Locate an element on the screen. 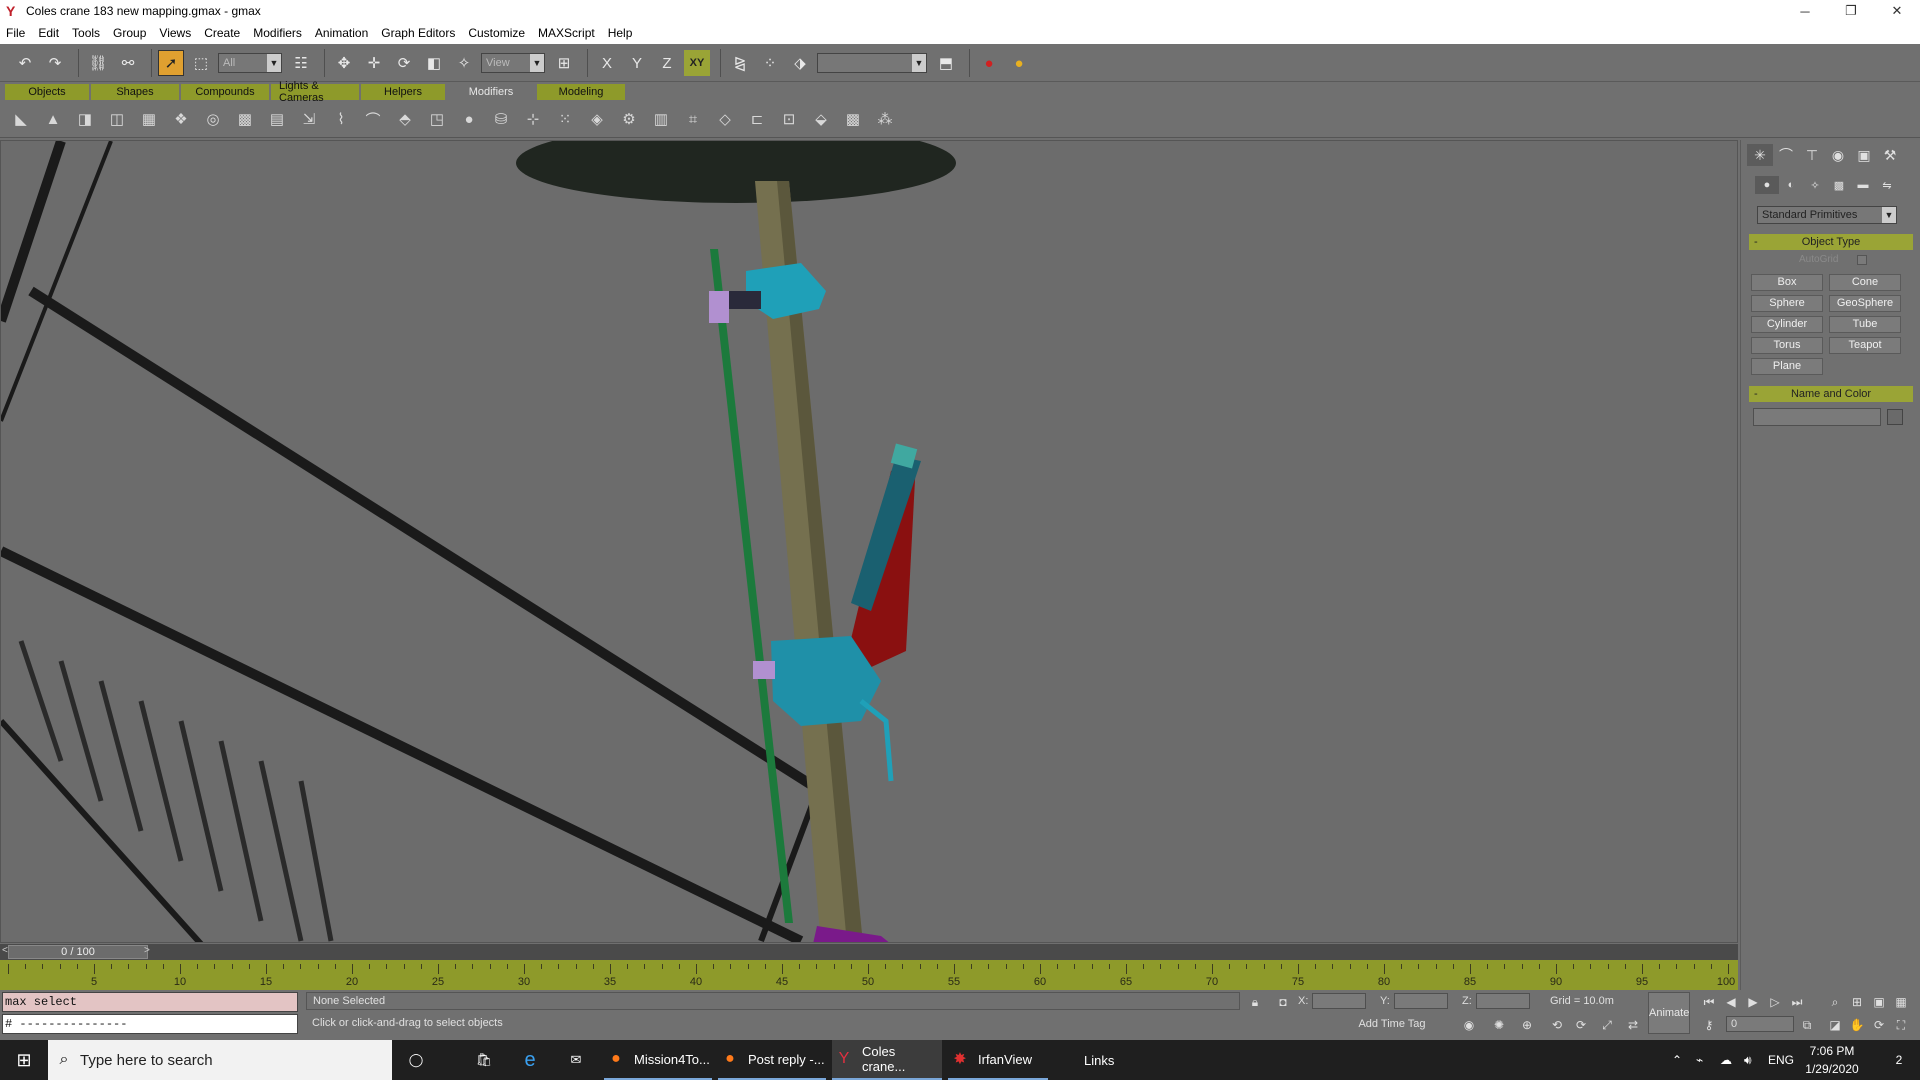 Image resolution: width=1920 pixels, height=1080 pixels. key-mode-toggle-icon: ⚷ is located at coordinates (1709, 1025).